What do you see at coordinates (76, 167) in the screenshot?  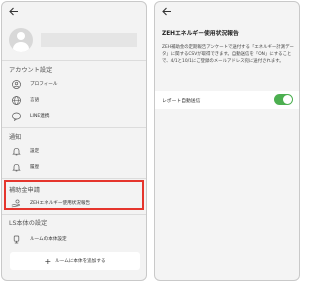 I see `menu-item-notification-history: 履歴` at bounding box center [76, 167].